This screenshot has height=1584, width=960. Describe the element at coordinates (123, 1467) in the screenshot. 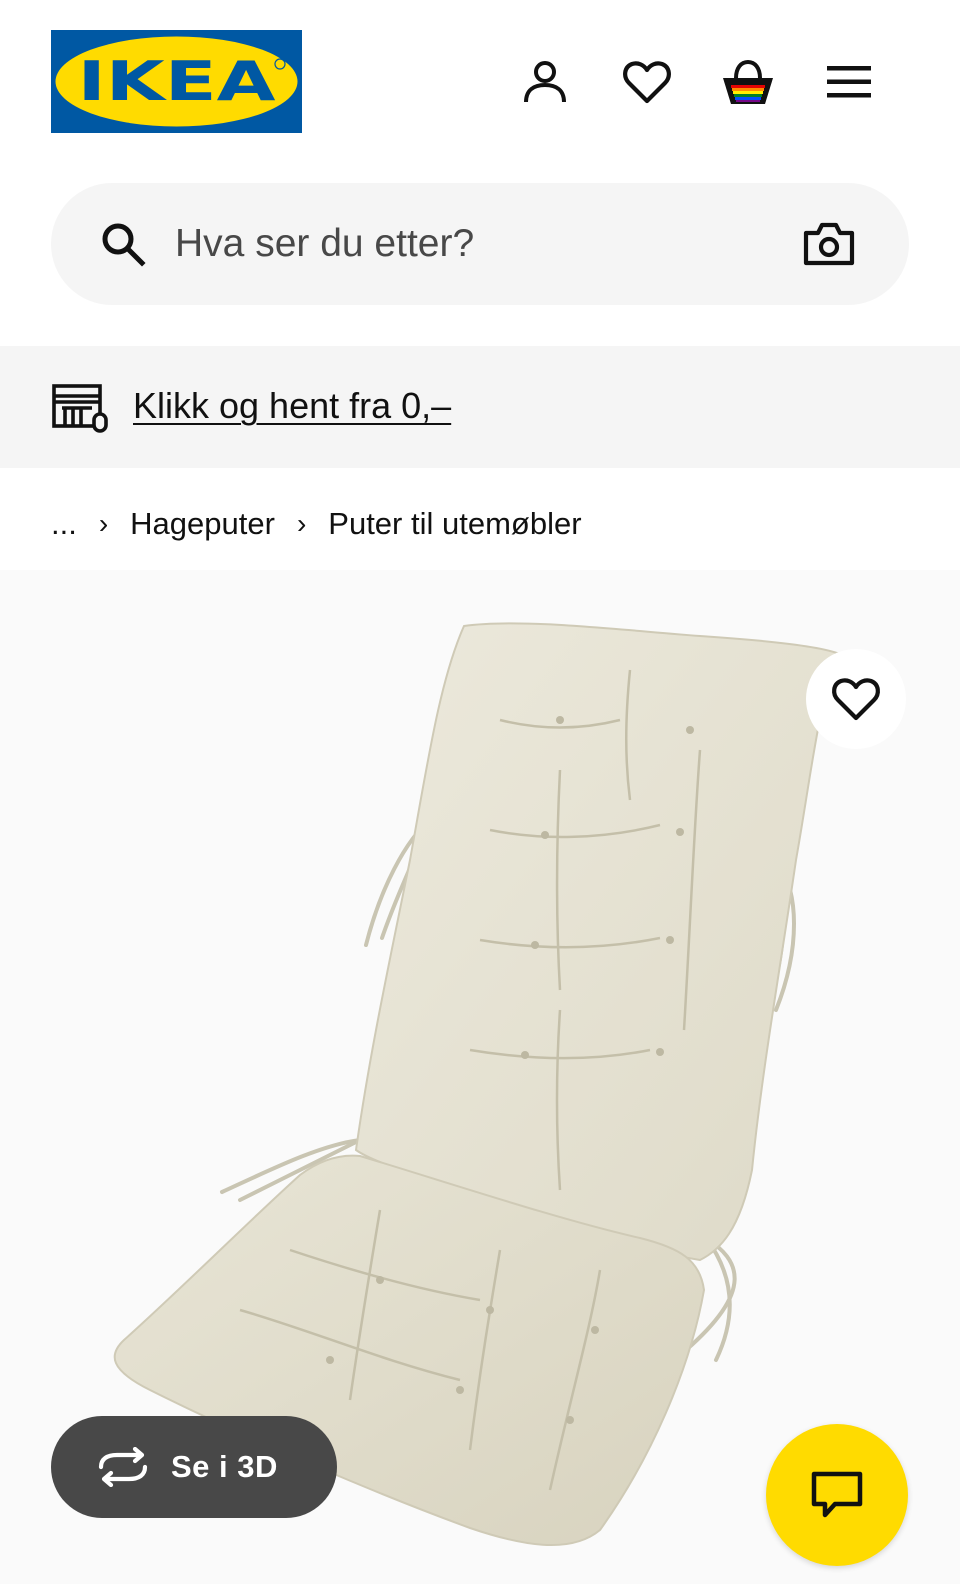

I see `rotate-3d-icon` at that location.